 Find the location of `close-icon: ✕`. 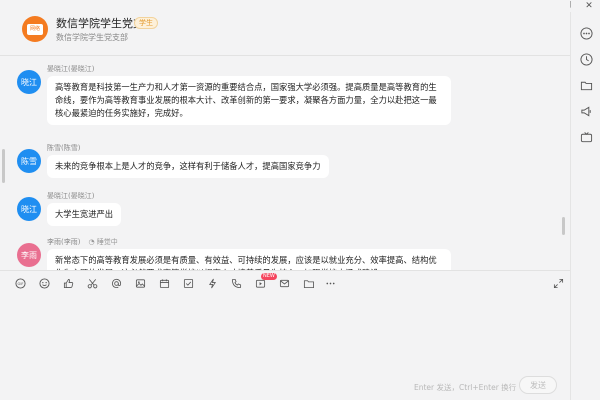

close-icon: ✕ is located at coordinates (589, 6).